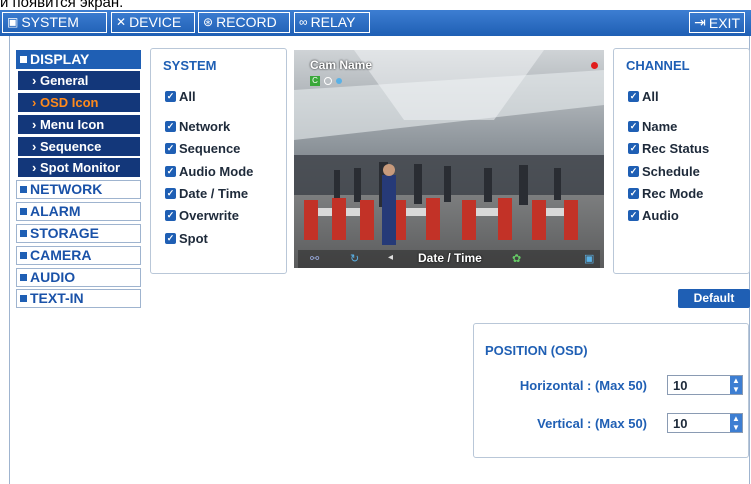 The width and height of the screenshot is (751, 484). I want to click on sidebar-item-text-in: TEXT-IN, so click(78, 298).